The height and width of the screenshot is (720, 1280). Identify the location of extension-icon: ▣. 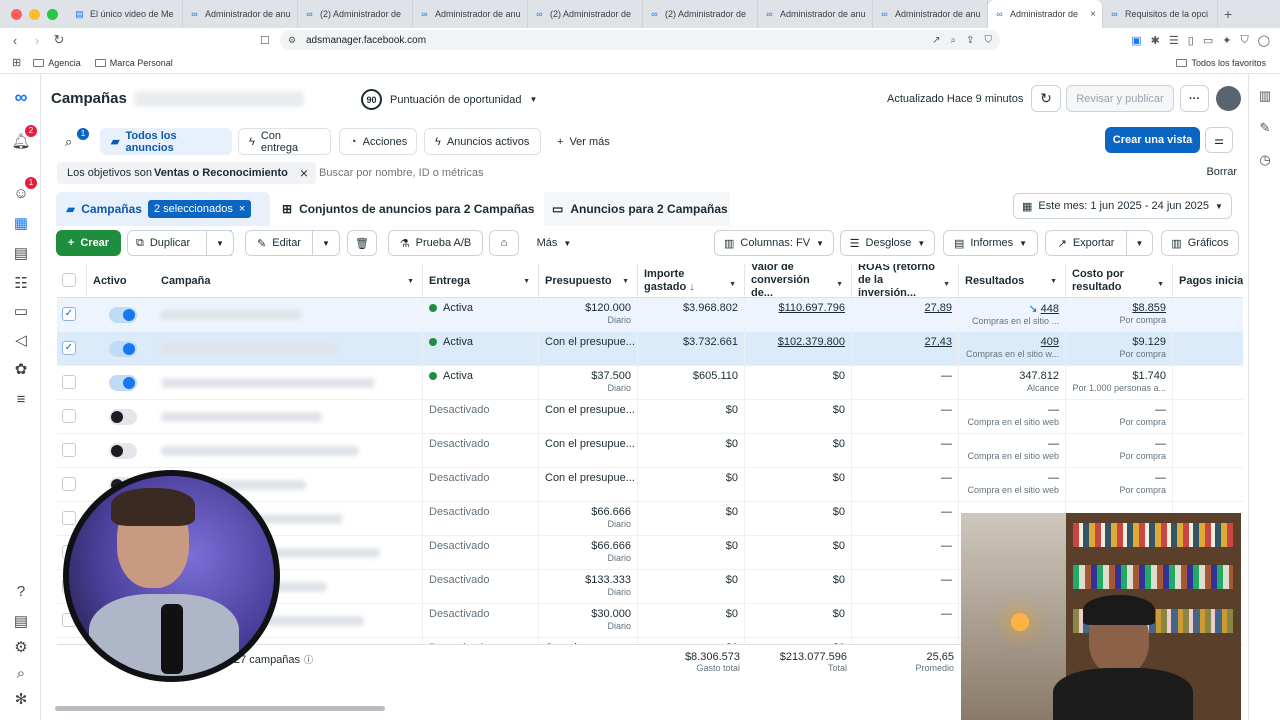
(1136, 40).